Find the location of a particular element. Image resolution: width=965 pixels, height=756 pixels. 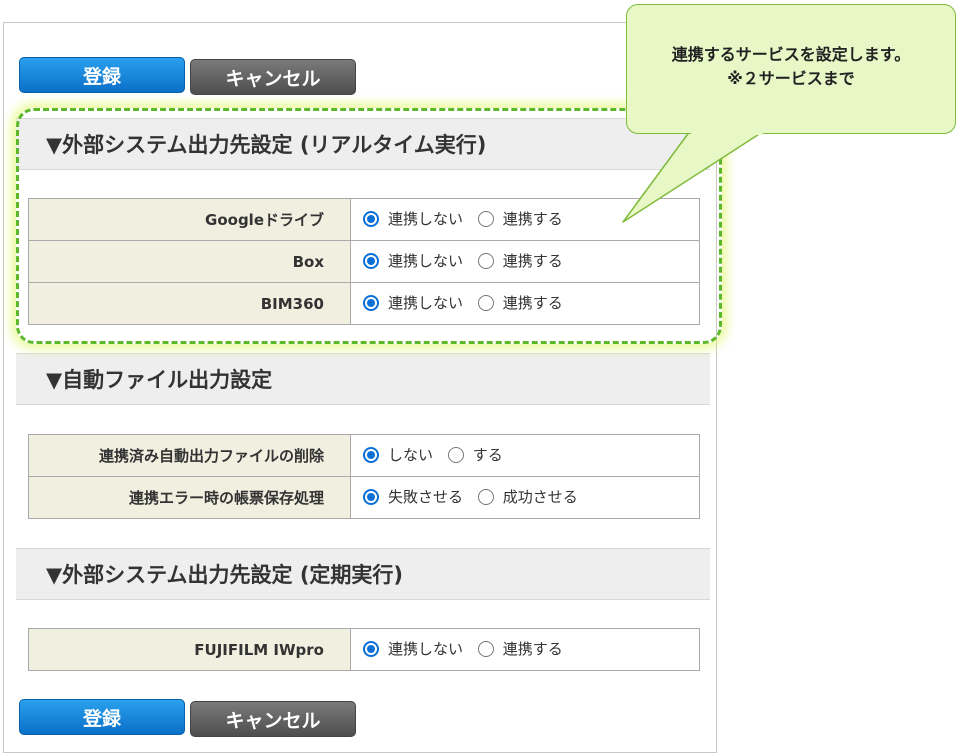

radio-group-delete-files: しない する is located at coordinates (525, 455).